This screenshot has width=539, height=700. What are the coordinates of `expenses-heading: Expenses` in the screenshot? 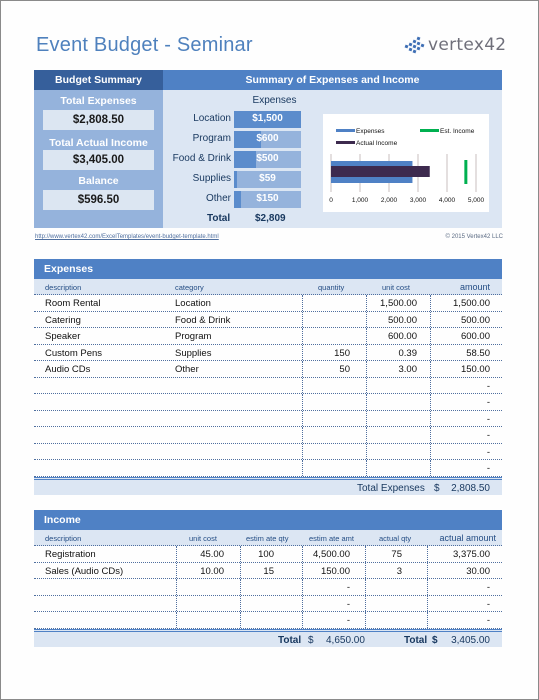 It's located at (268, 269).